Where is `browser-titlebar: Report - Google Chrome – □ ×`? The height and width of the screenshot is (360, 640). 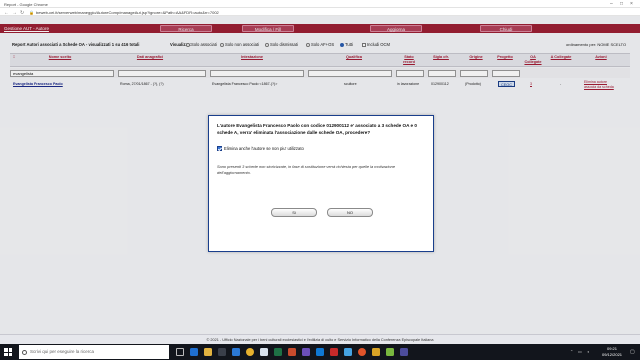
browser-titlebar: Report - Google Chrome – □ × is located at coordinates (320, 4).